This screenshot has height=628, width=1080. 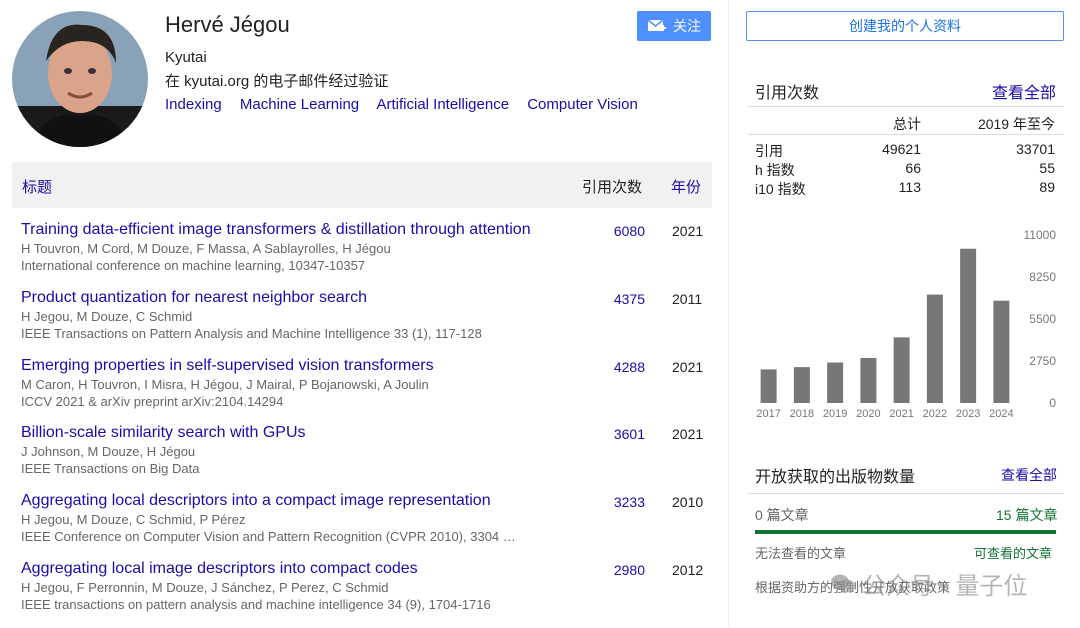 I want to click on paper-authors: J Johnson, M Douze, H Jégou, so click(x=108, y=451).